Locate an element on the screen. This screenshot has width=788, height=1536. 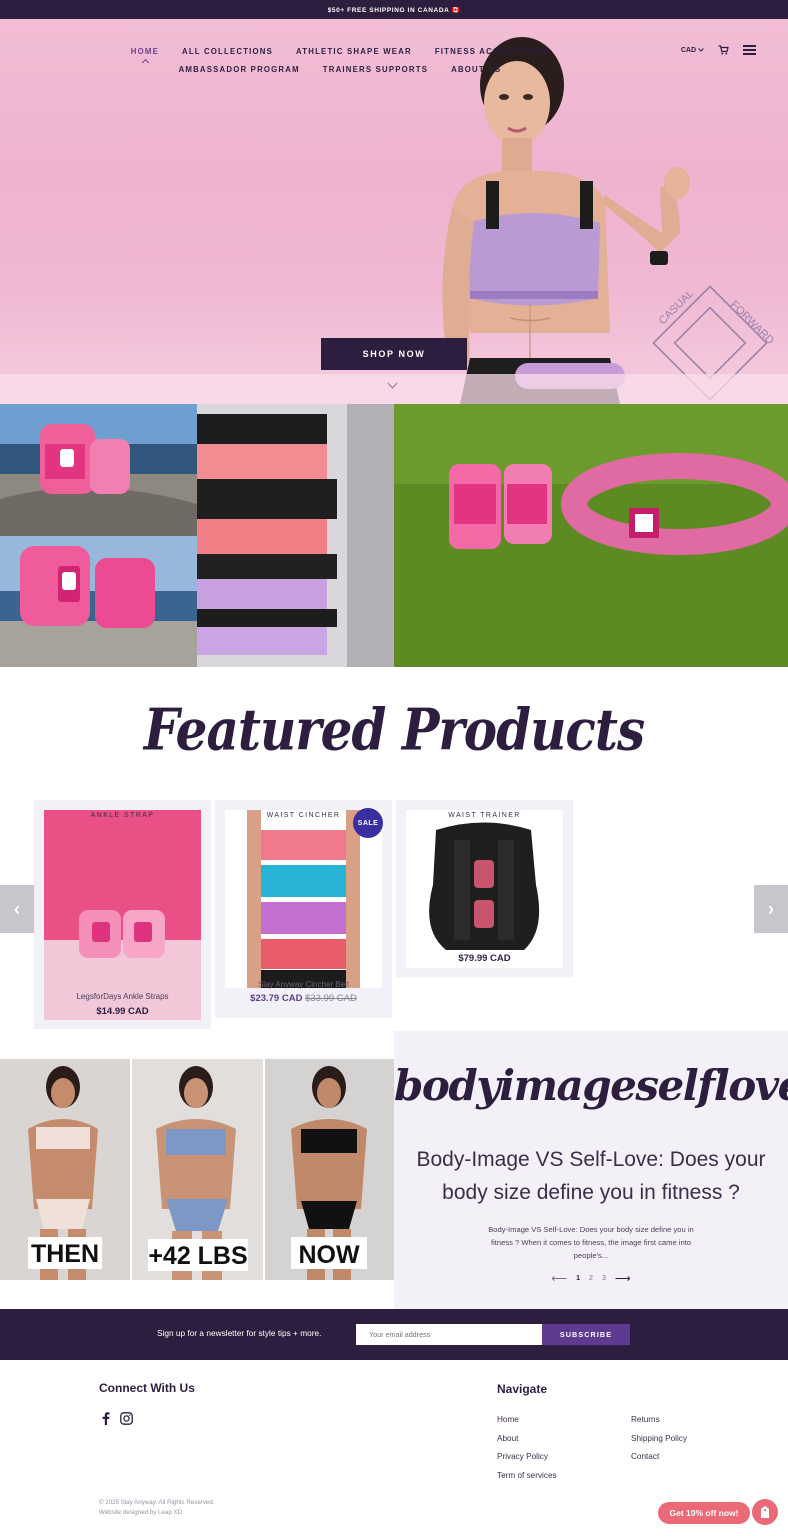
hero-model-image: CASUAL FORWARD is located at coordinates (609, 220).